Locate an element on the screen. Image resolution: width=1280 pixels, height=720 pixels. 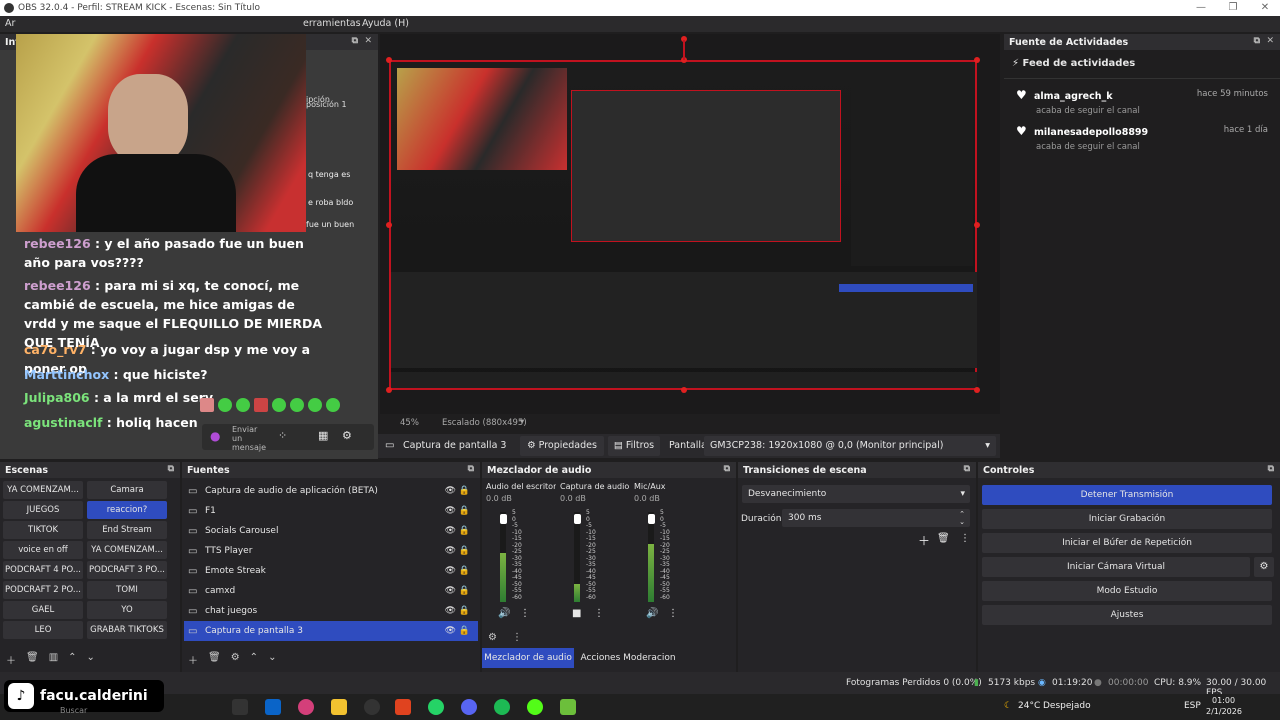
spotify-icon is located at coordinates (502, 707).